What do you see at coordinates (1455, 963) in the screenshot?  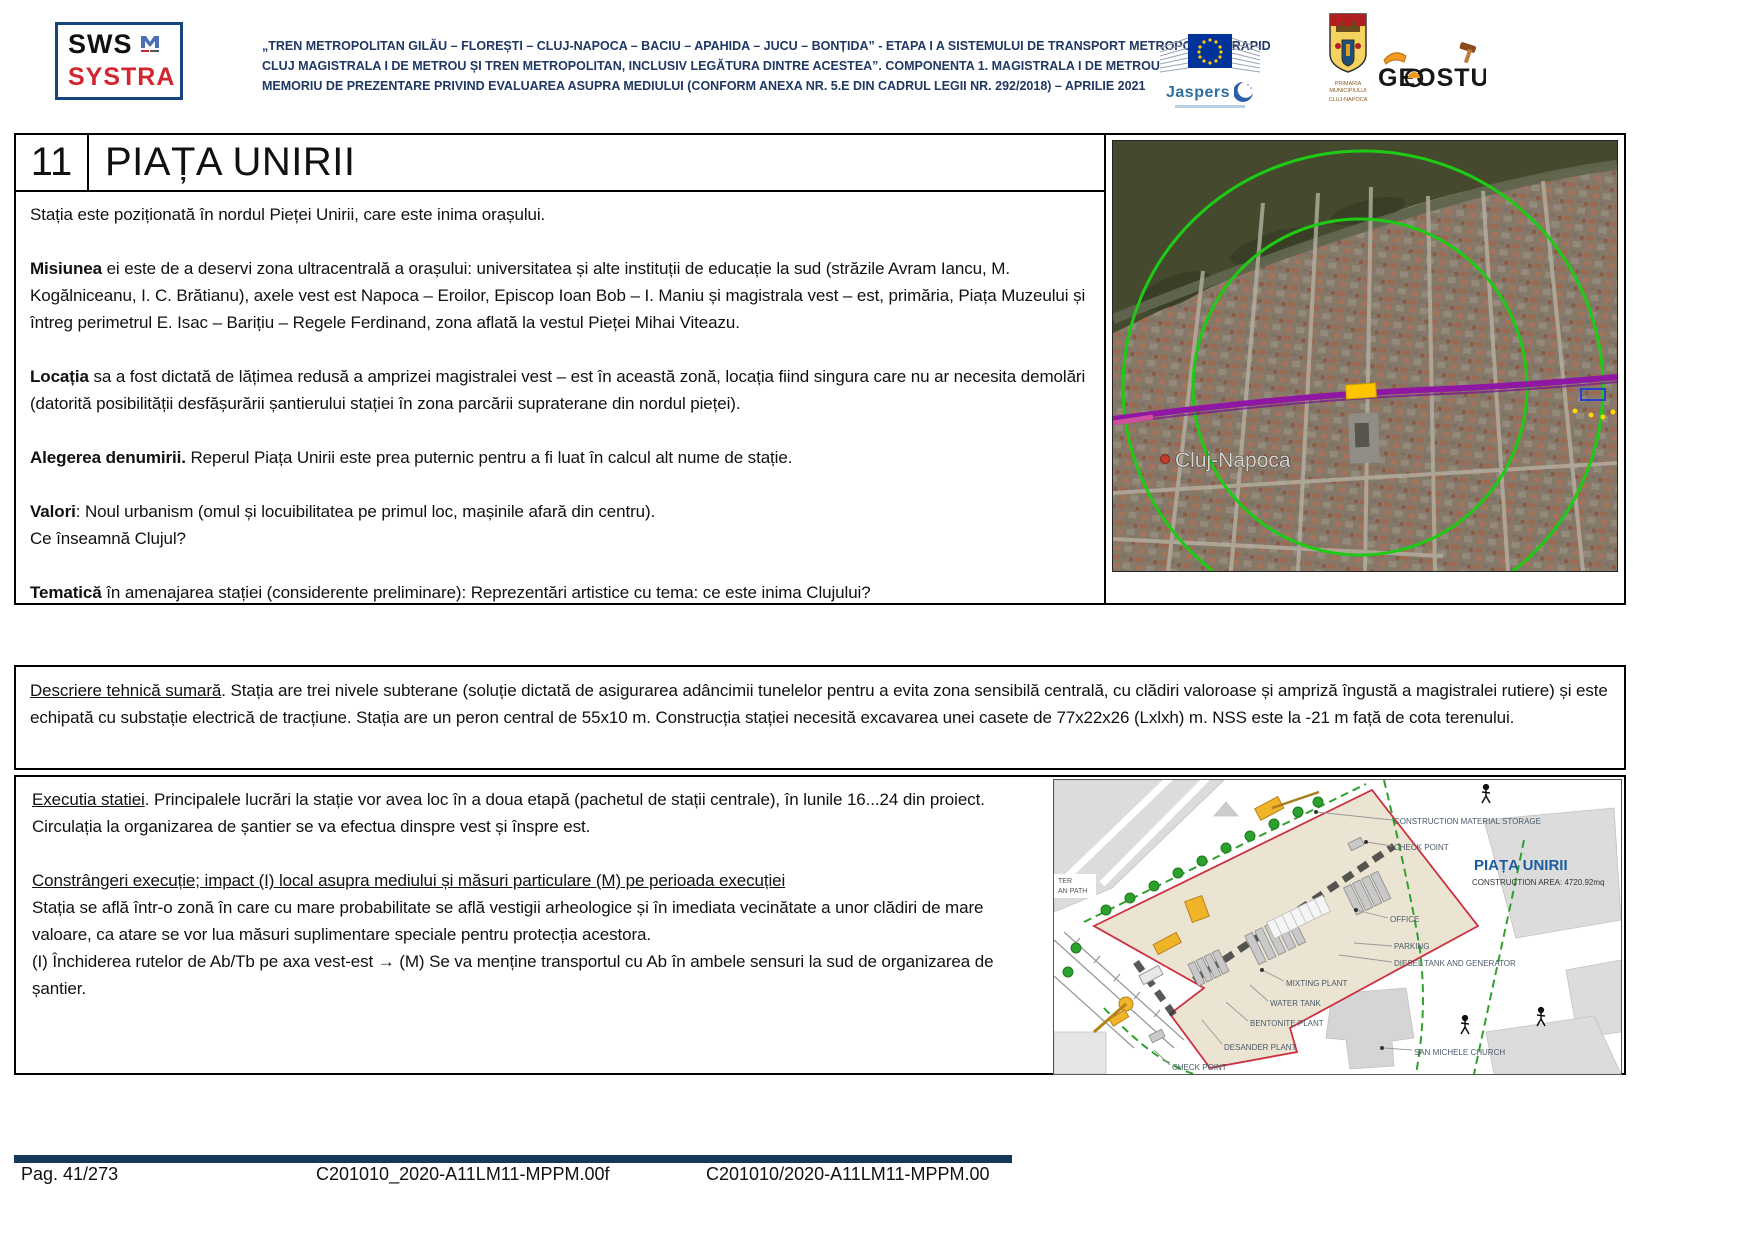 I see `plan-label-diesel: DIESEL TANK AND GENERATOR` at bounding box center [1455, 963].